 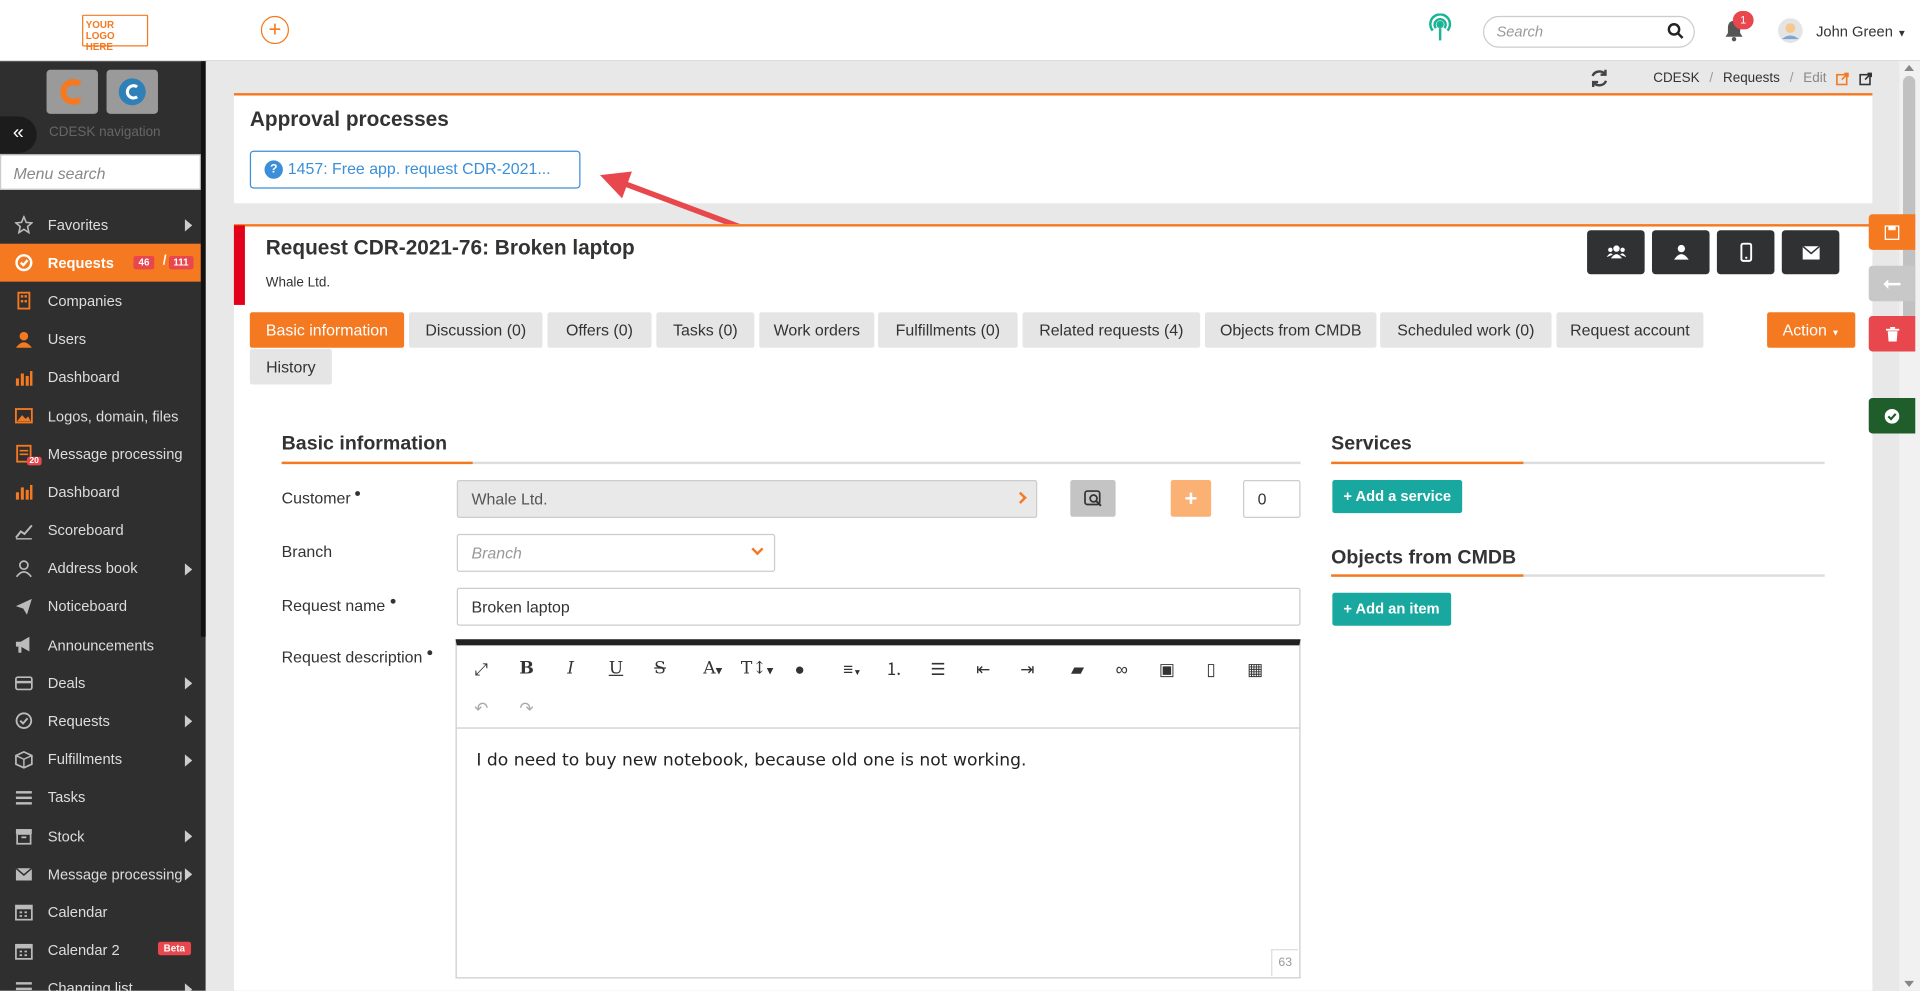 What do you see at coordinates (1391, 609) in the screenshot?
I see `add-item-button: + Add an item` at bounding box center [1391, 609].